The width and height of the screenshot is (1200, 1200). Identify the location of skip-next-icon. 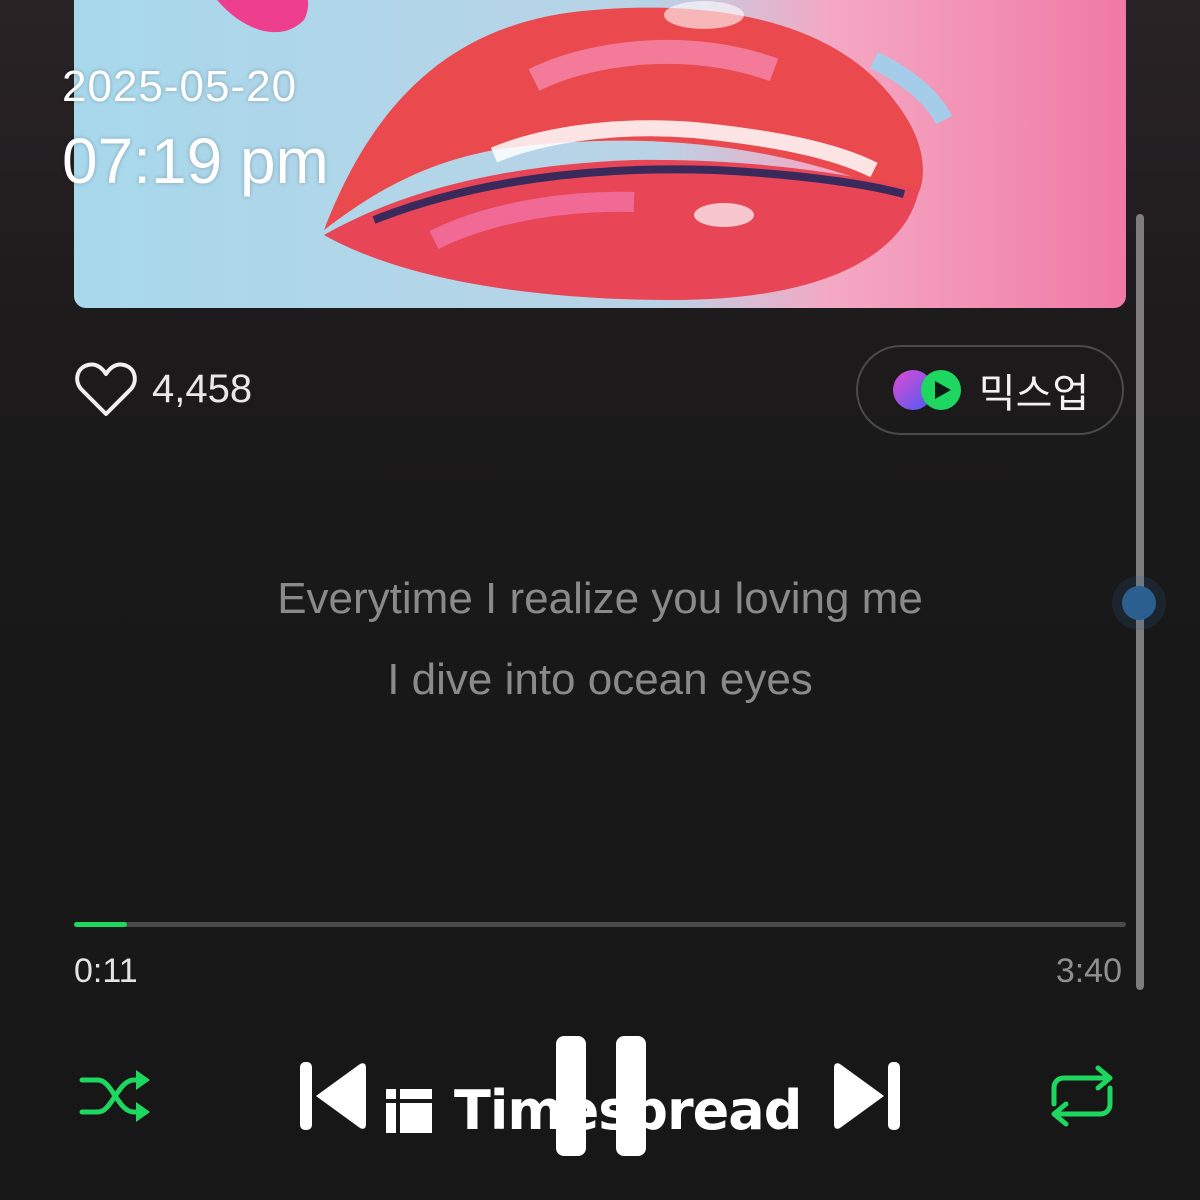
(867, 1096).